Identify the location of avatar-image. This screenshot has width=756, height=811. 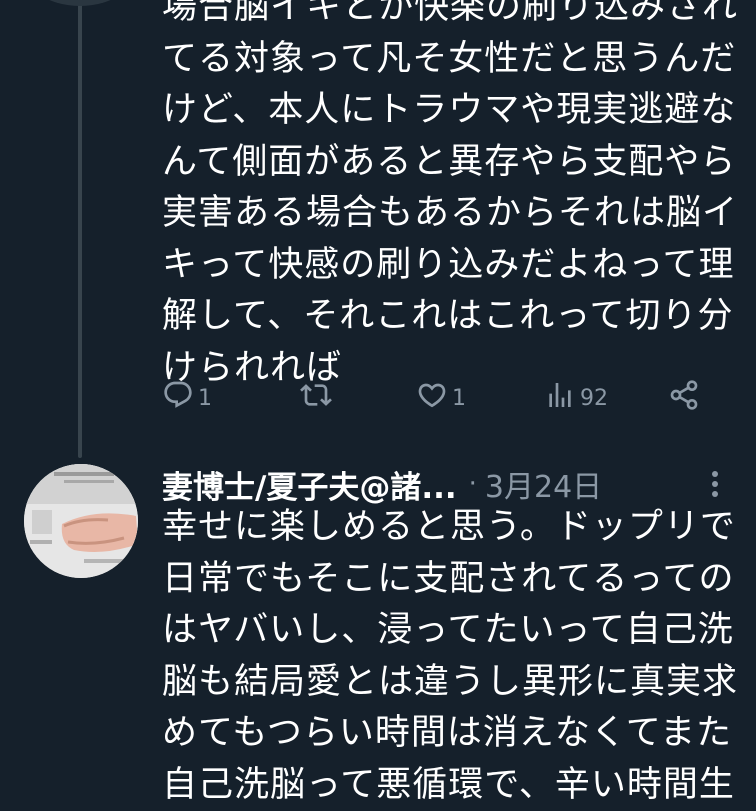
(81, 521).